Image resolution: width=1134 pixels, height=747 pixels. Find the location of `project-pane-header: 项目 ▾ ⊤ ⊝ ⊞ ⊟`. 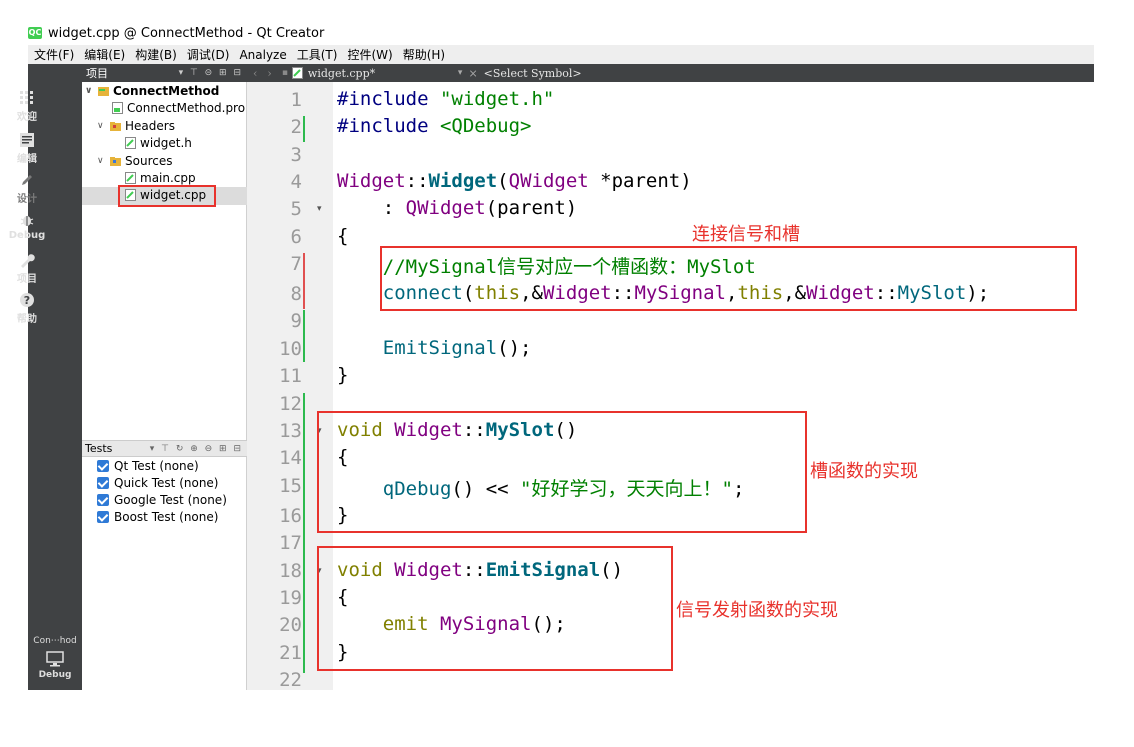

project-pane-header: 项目 ▾ ⊤ ⊝ ⊞ ⊟ is located at coordinates (164, 73).